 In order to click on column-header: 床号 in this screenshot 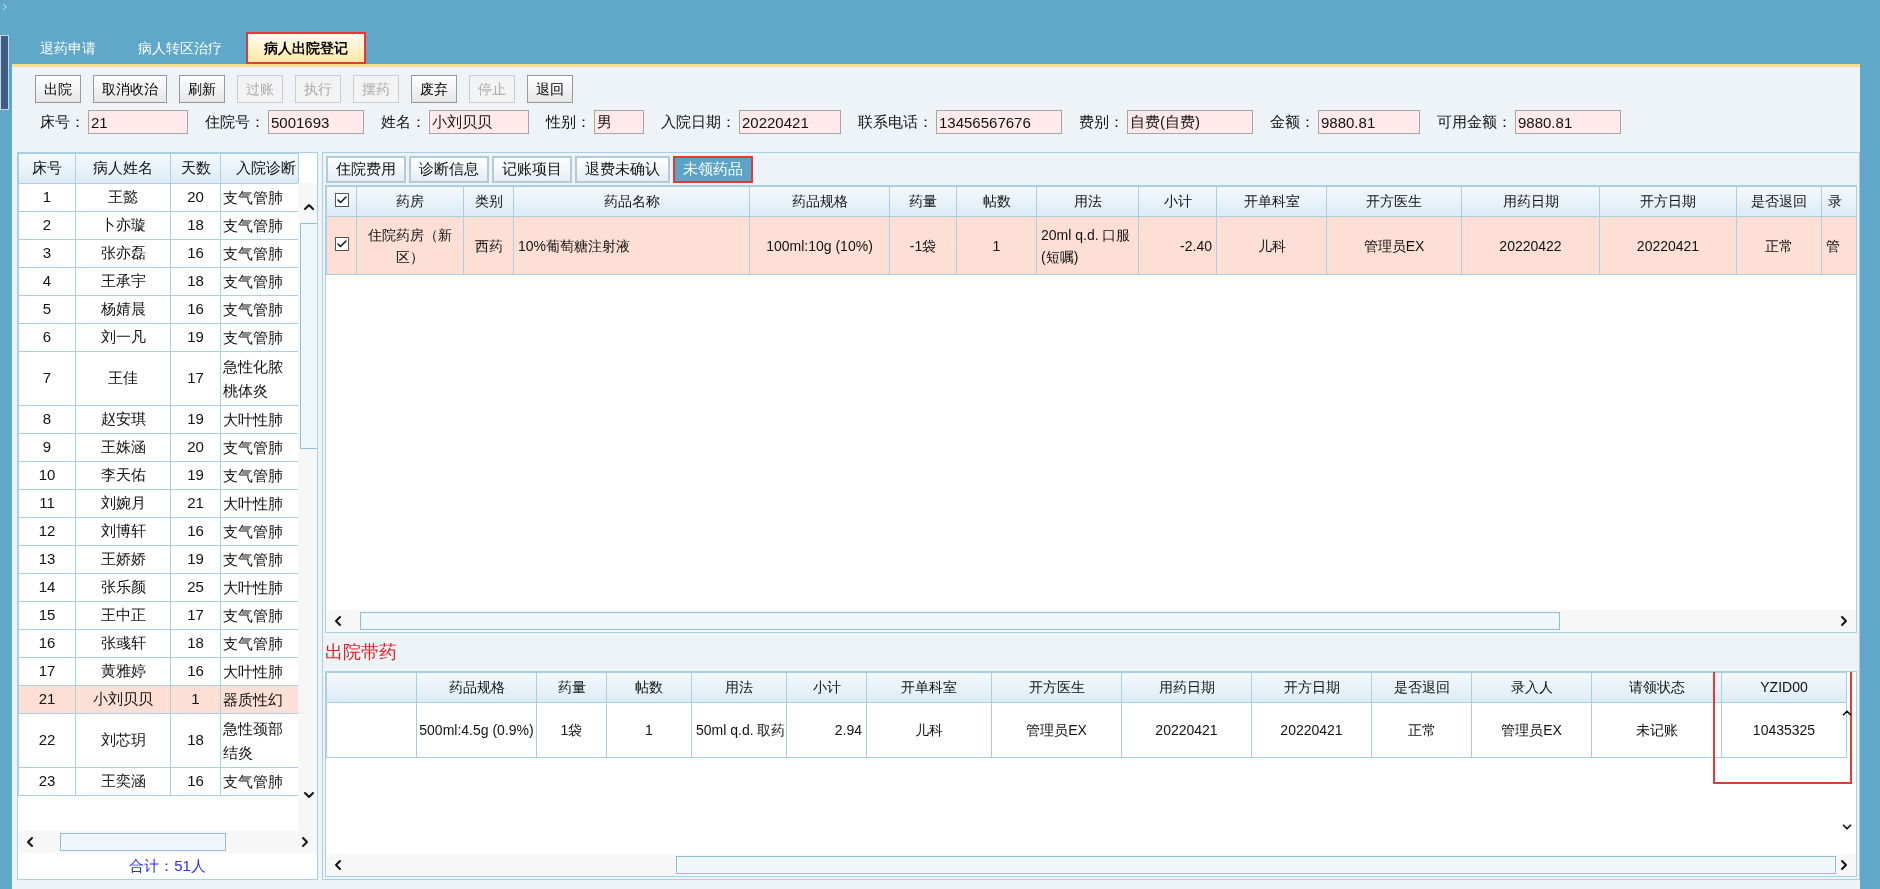, I will do `click(47, 168)`.